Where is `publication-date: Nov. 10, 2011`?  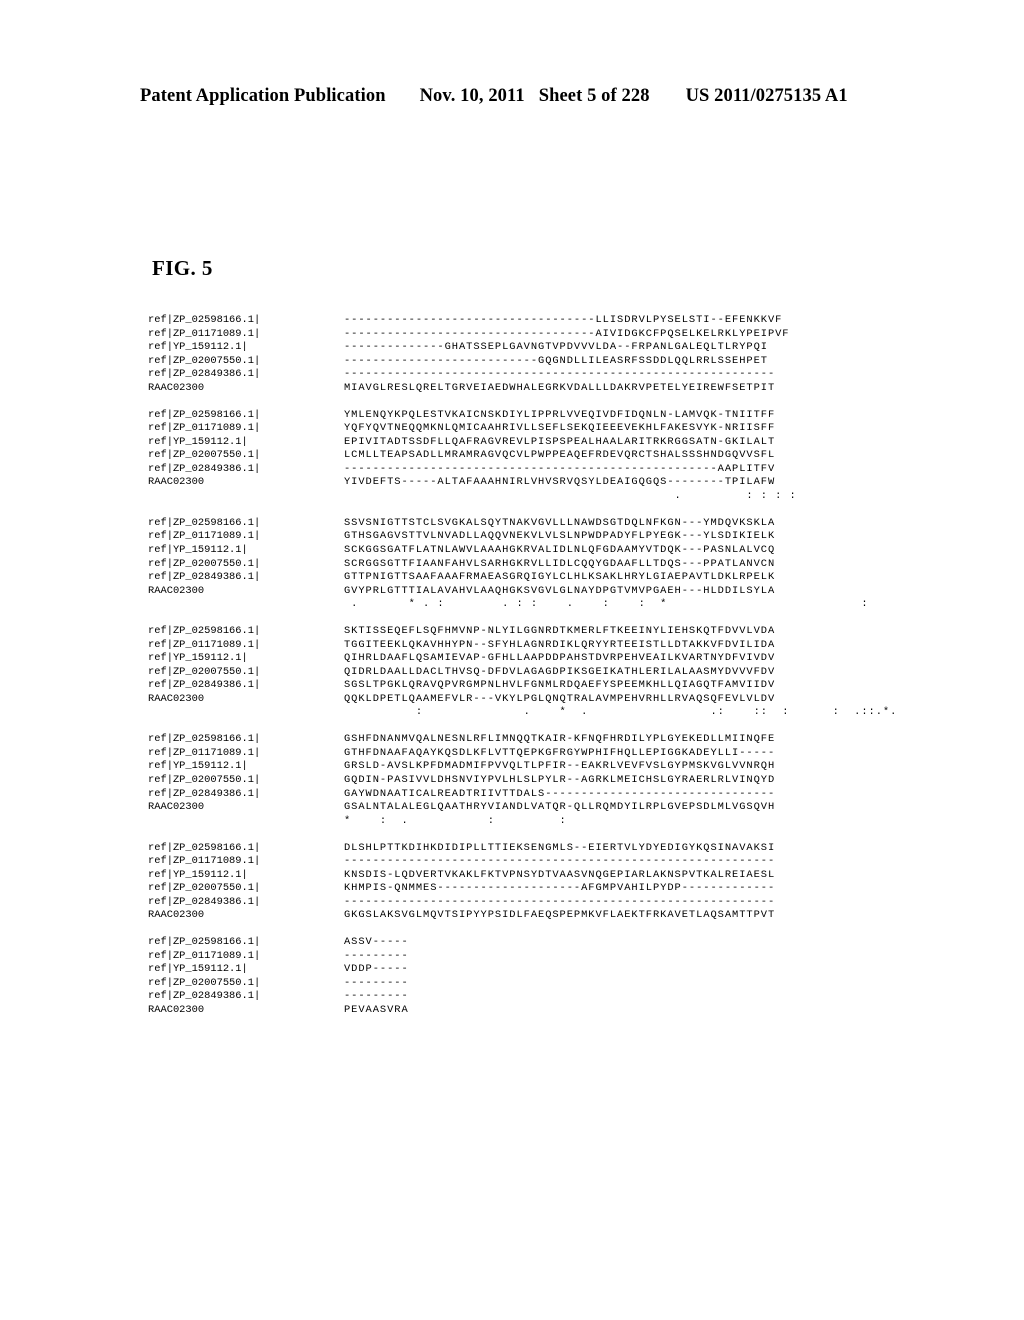 publication-date: Nov. 10, 2011 is located at coordinates (472, 96).